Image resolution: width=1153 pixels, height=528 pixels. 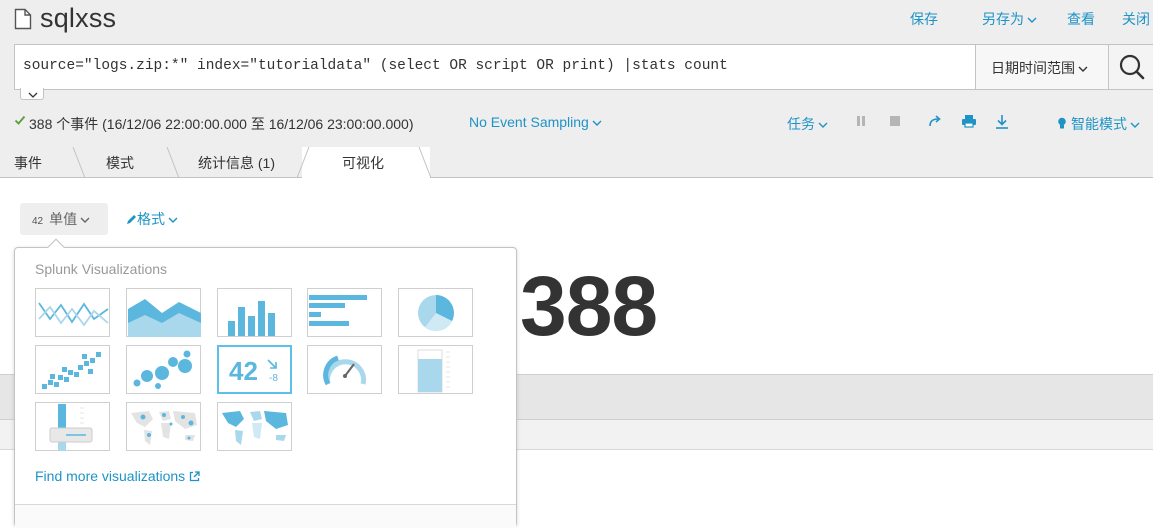 What do you see at coordinates (78, 18) in the screenshot?
I see `page-title: sqlxss` at bounding box center [78, 18].